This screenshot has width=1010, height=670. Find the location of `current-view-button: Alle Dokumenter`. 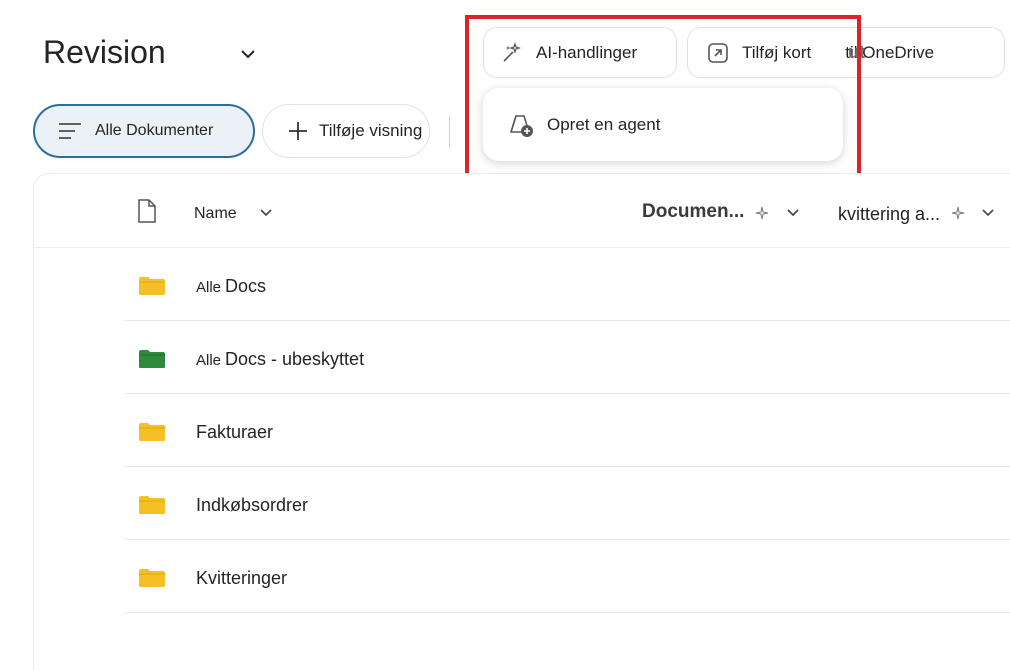

current-view-button: Alle Dokumenter is located at coordinates (144, 131).